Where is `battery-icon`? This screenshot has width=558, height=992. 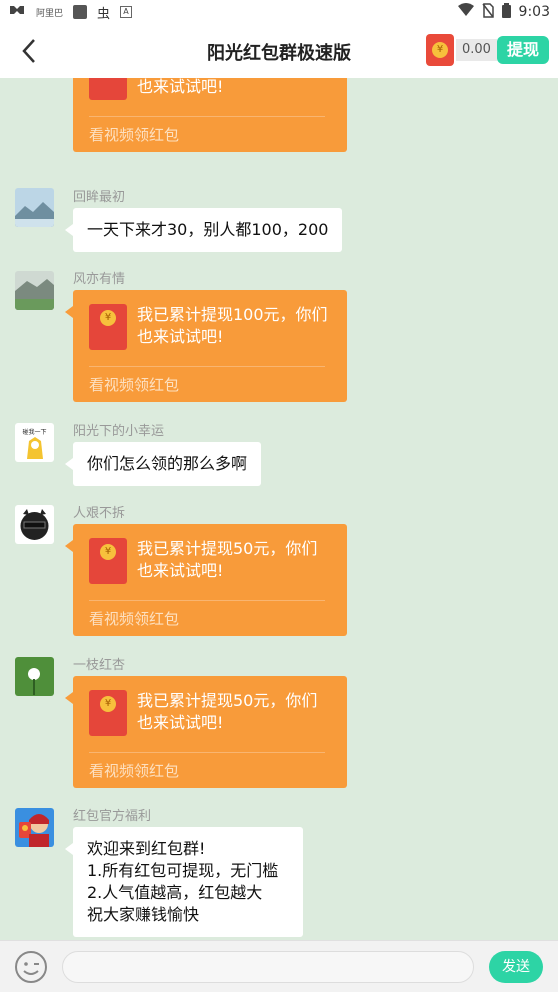
battery-icon is located at coordinates (506, 12).